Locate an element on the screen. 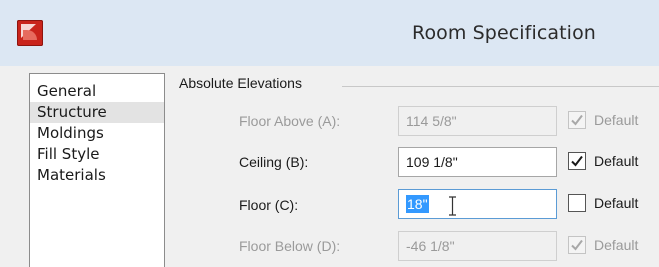 The width and height of the screenshot is (659, 267). i-beam-cursor-icon is located at coordinates (452, 206).